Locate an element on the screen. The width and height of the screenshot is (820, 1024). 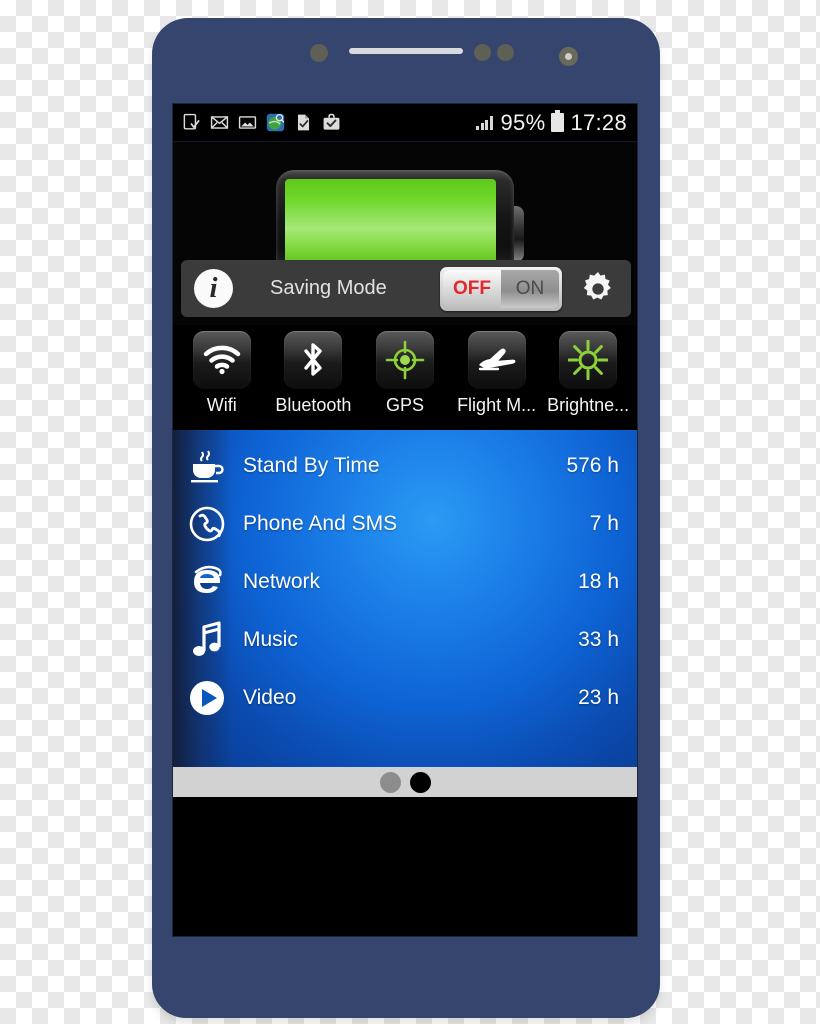
gps-crosshair-icon is located at coordinates (405, 360).